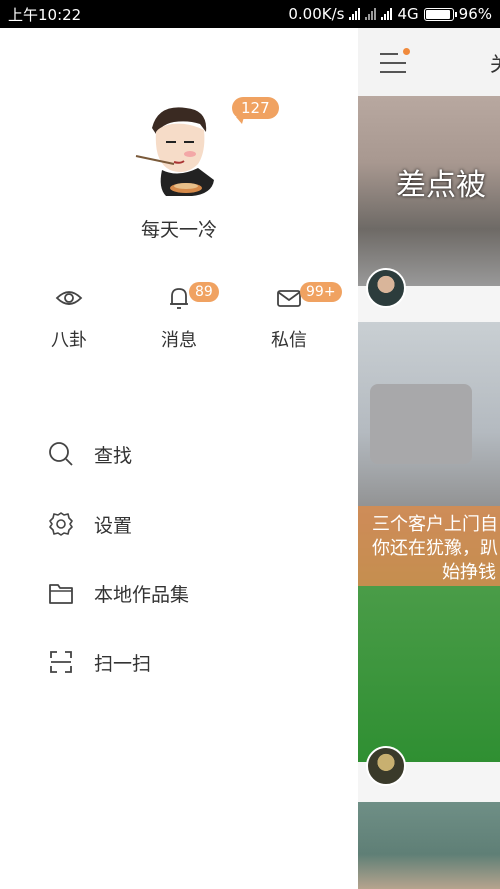 This screenshot has height=889, width=500. Describe the element at coordinates (45, 14) in the screenshot. I see `status-time: 上午10:22` at that location.